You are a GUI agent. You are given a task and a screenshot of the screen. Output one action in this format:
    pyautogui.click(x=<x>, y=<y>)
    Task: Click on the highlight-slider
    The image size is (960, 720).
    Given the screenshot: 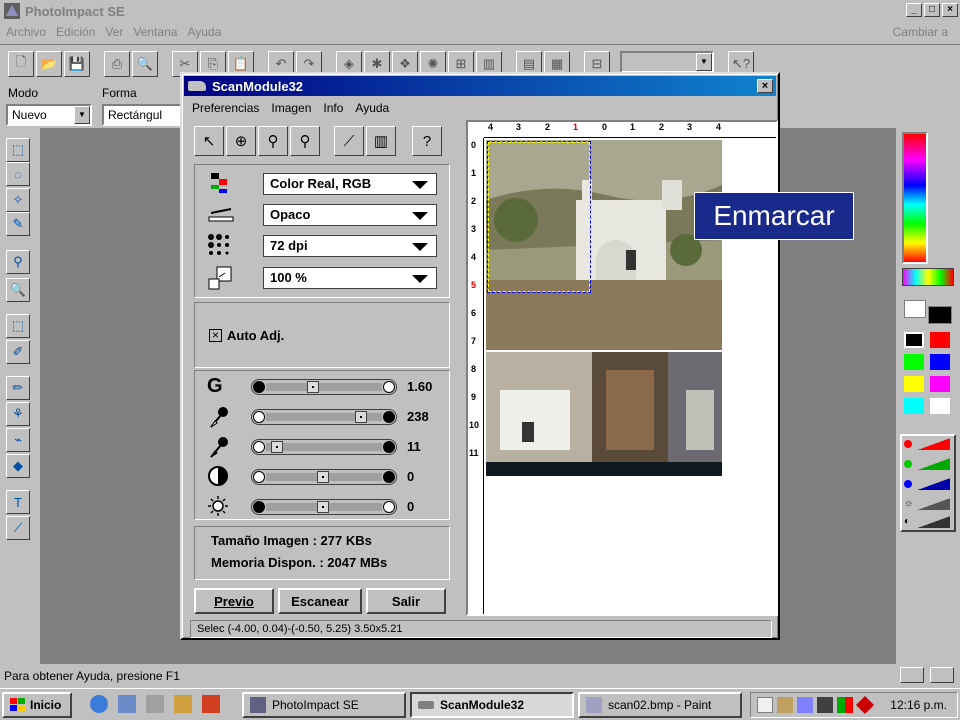 What is the action you would take?
    pyautogui.click(x=324, y=417)
    